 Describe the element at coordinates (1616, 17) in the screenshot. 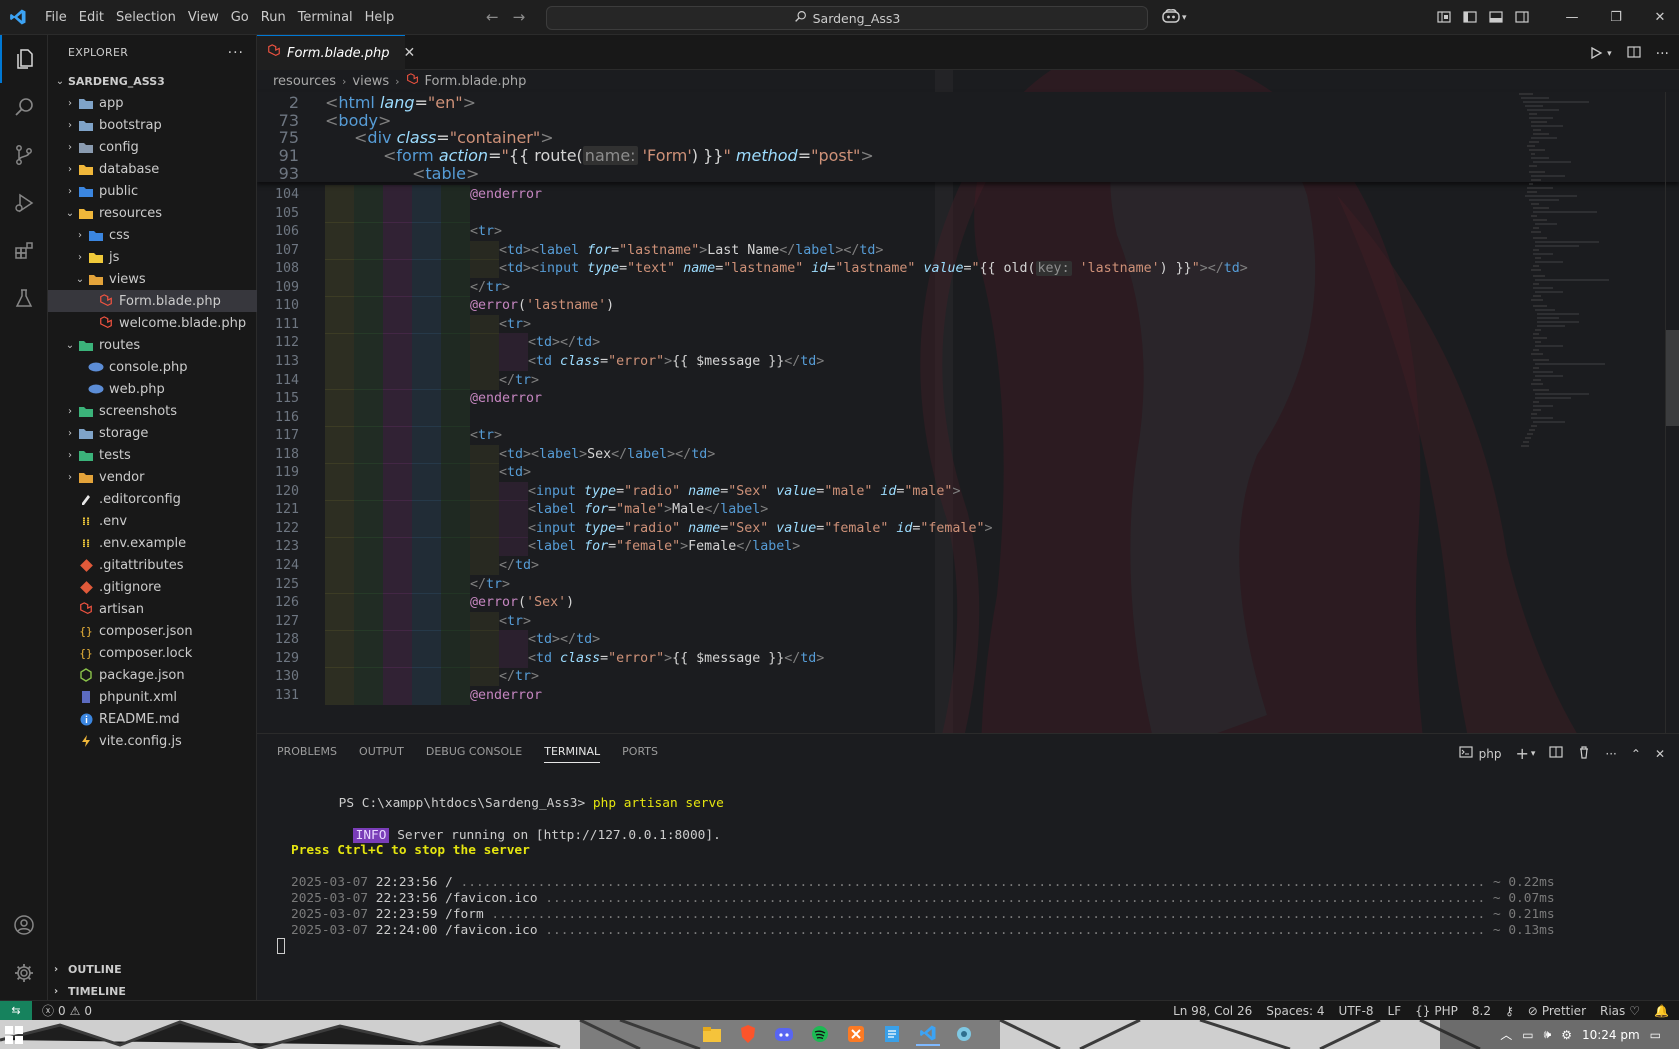

I see `maximize-button: ❐` at that location.